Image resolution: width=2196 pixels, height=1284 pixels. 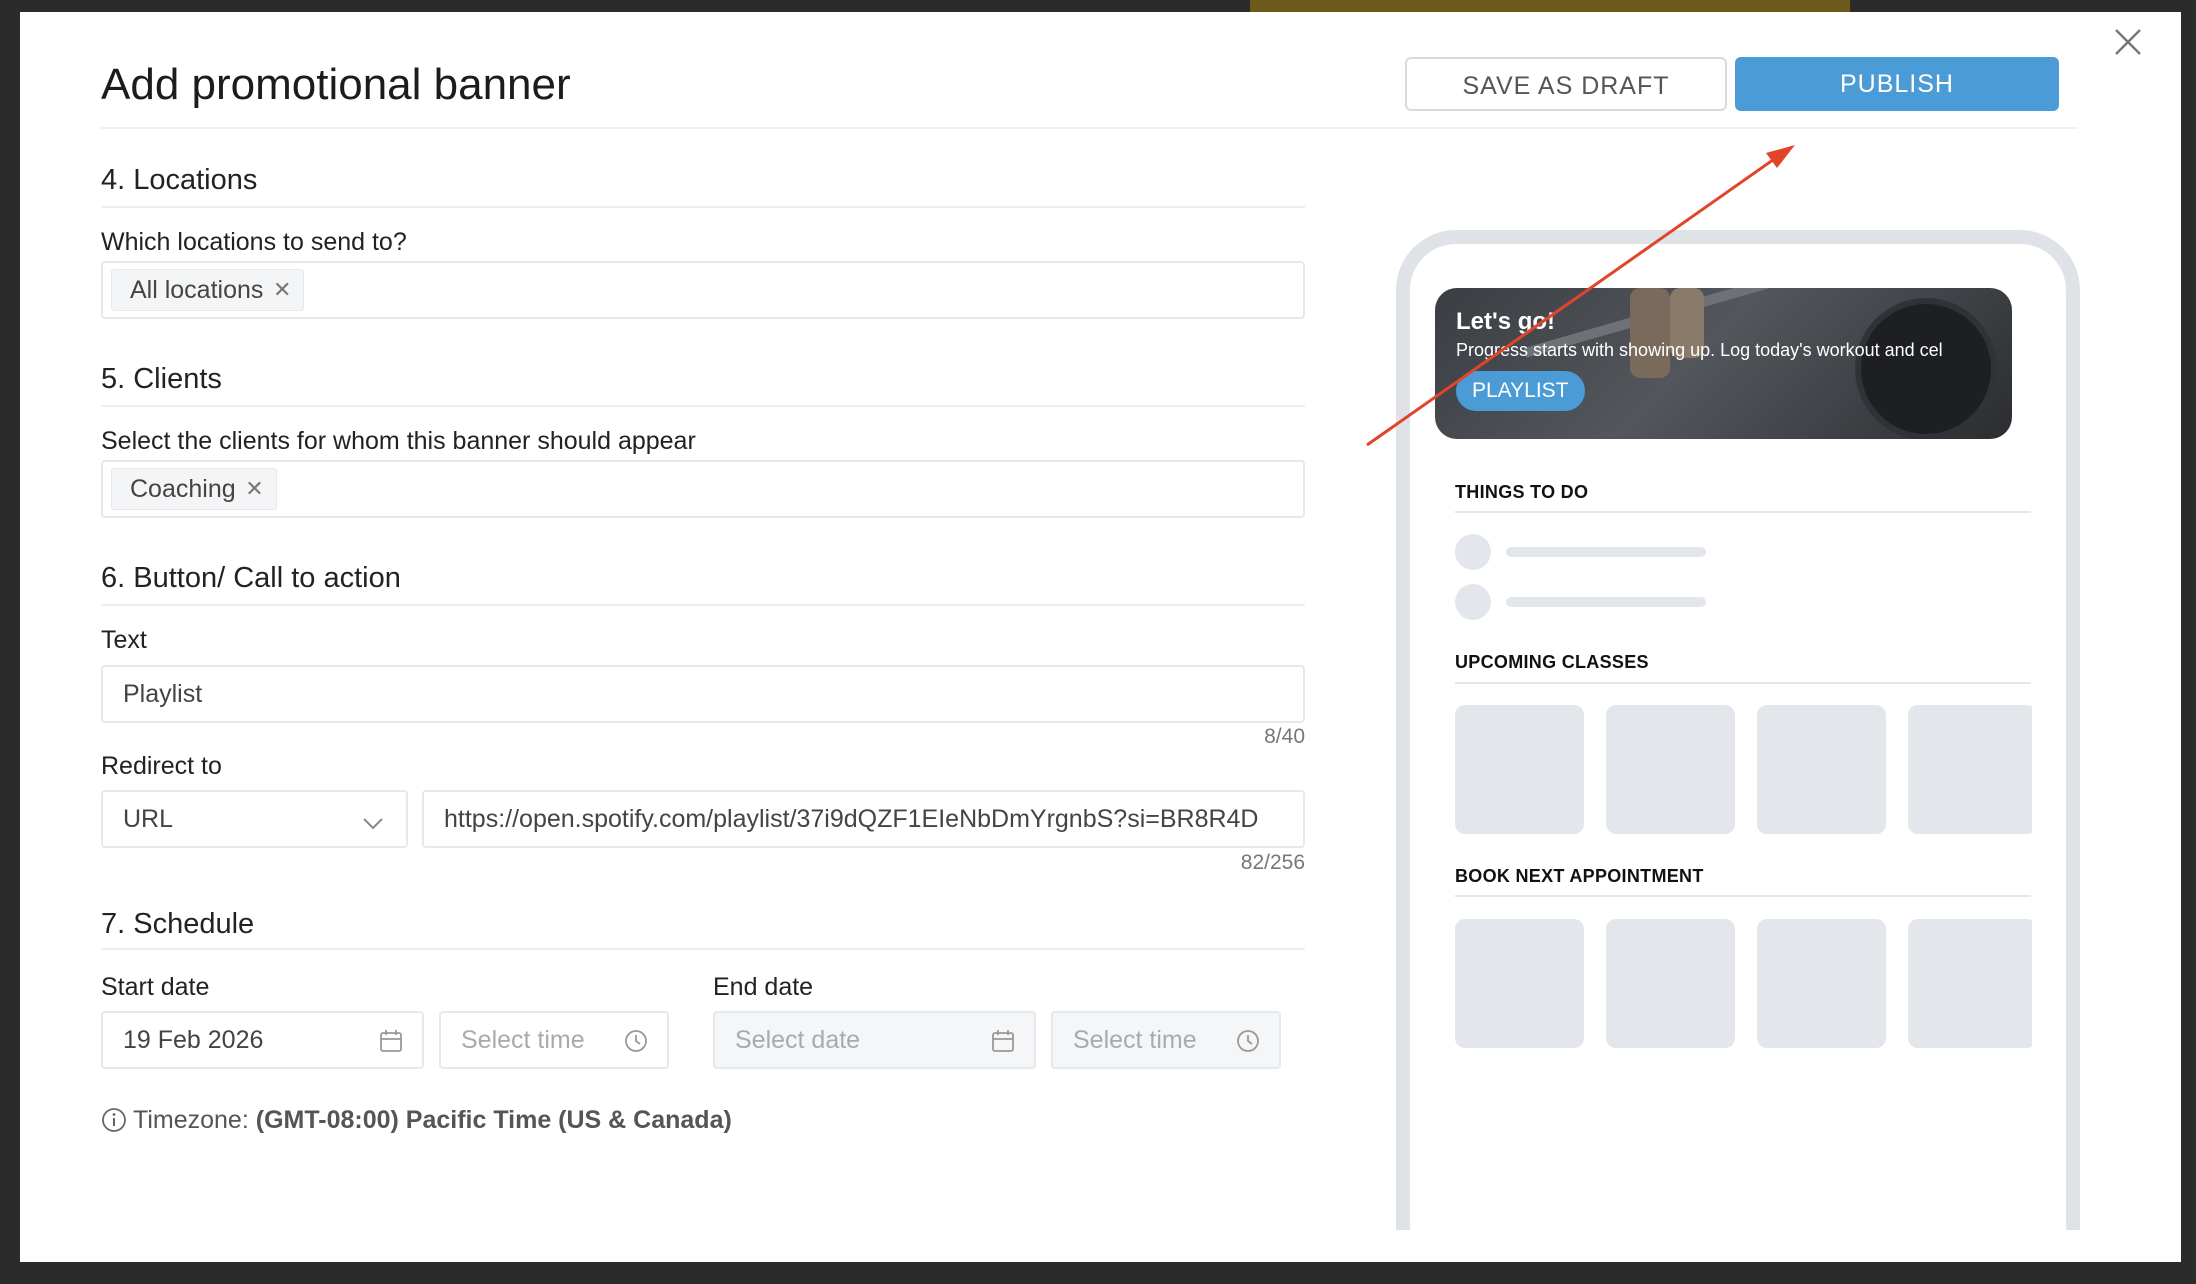 What do you see at coordinates (1566, 84) in the screenshot?
I see `save-as-draft-button: SAVE AS DRAFT` at bounding box center [1566, 84].